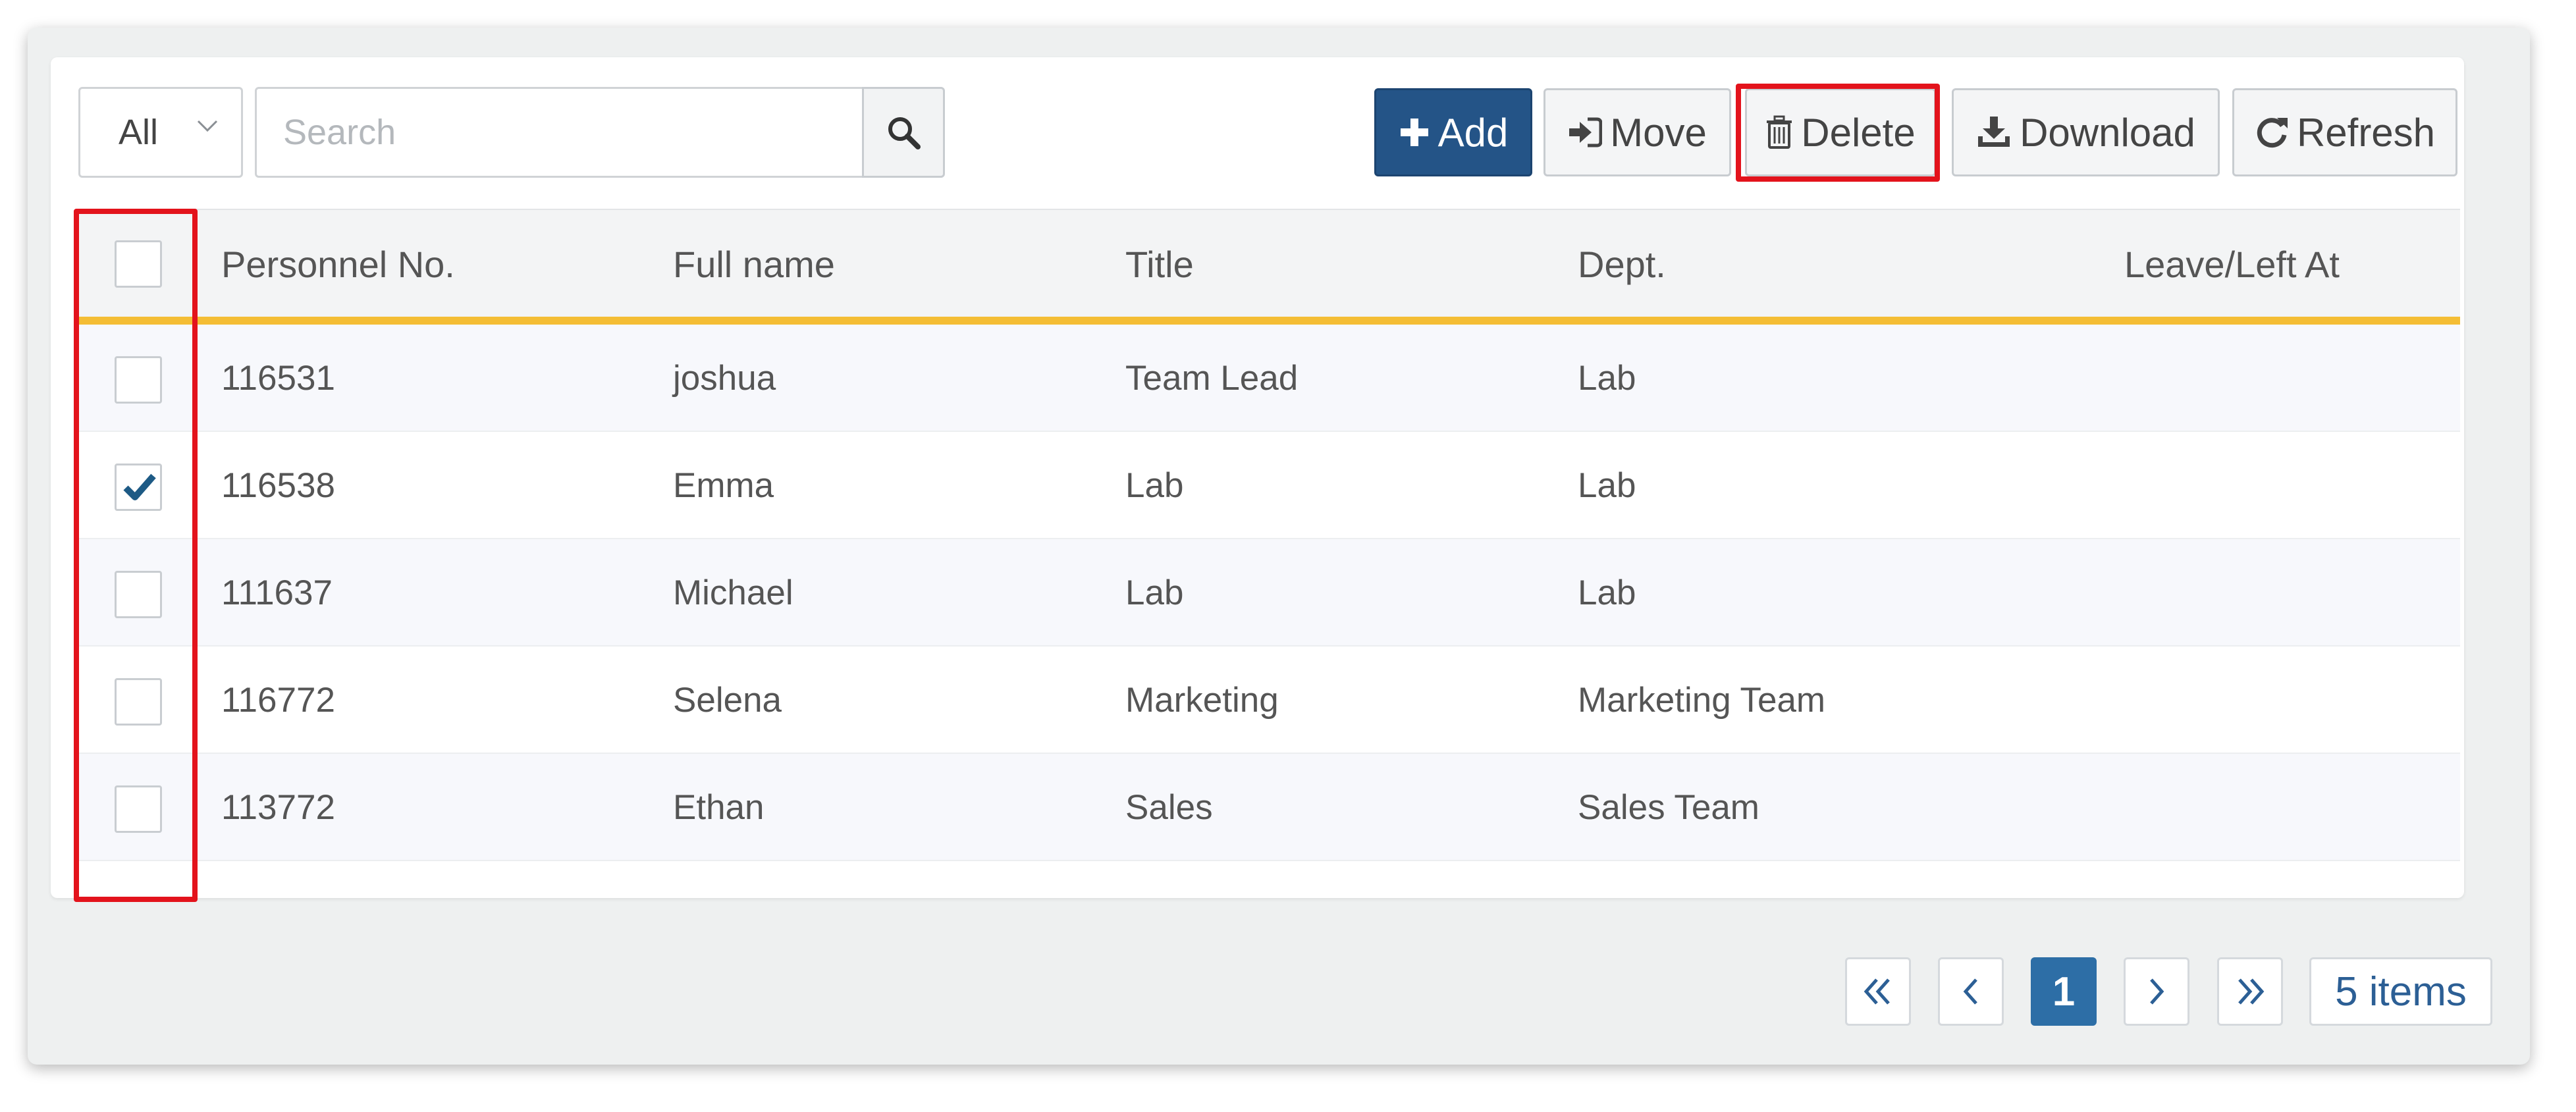  I want to click on table-row: 111637 Michael Lab Lab, so click(1269, 593).